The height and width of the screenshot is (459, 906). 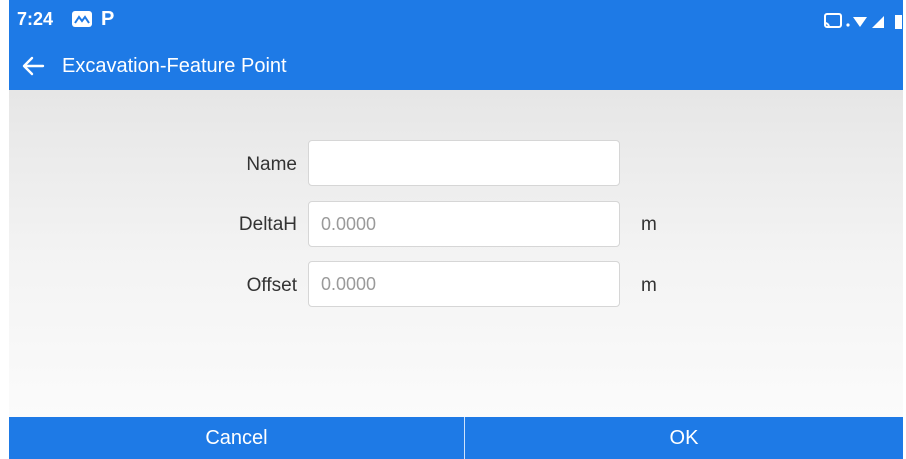 I want to click on system-status-icons, so click(x=863, y=21).